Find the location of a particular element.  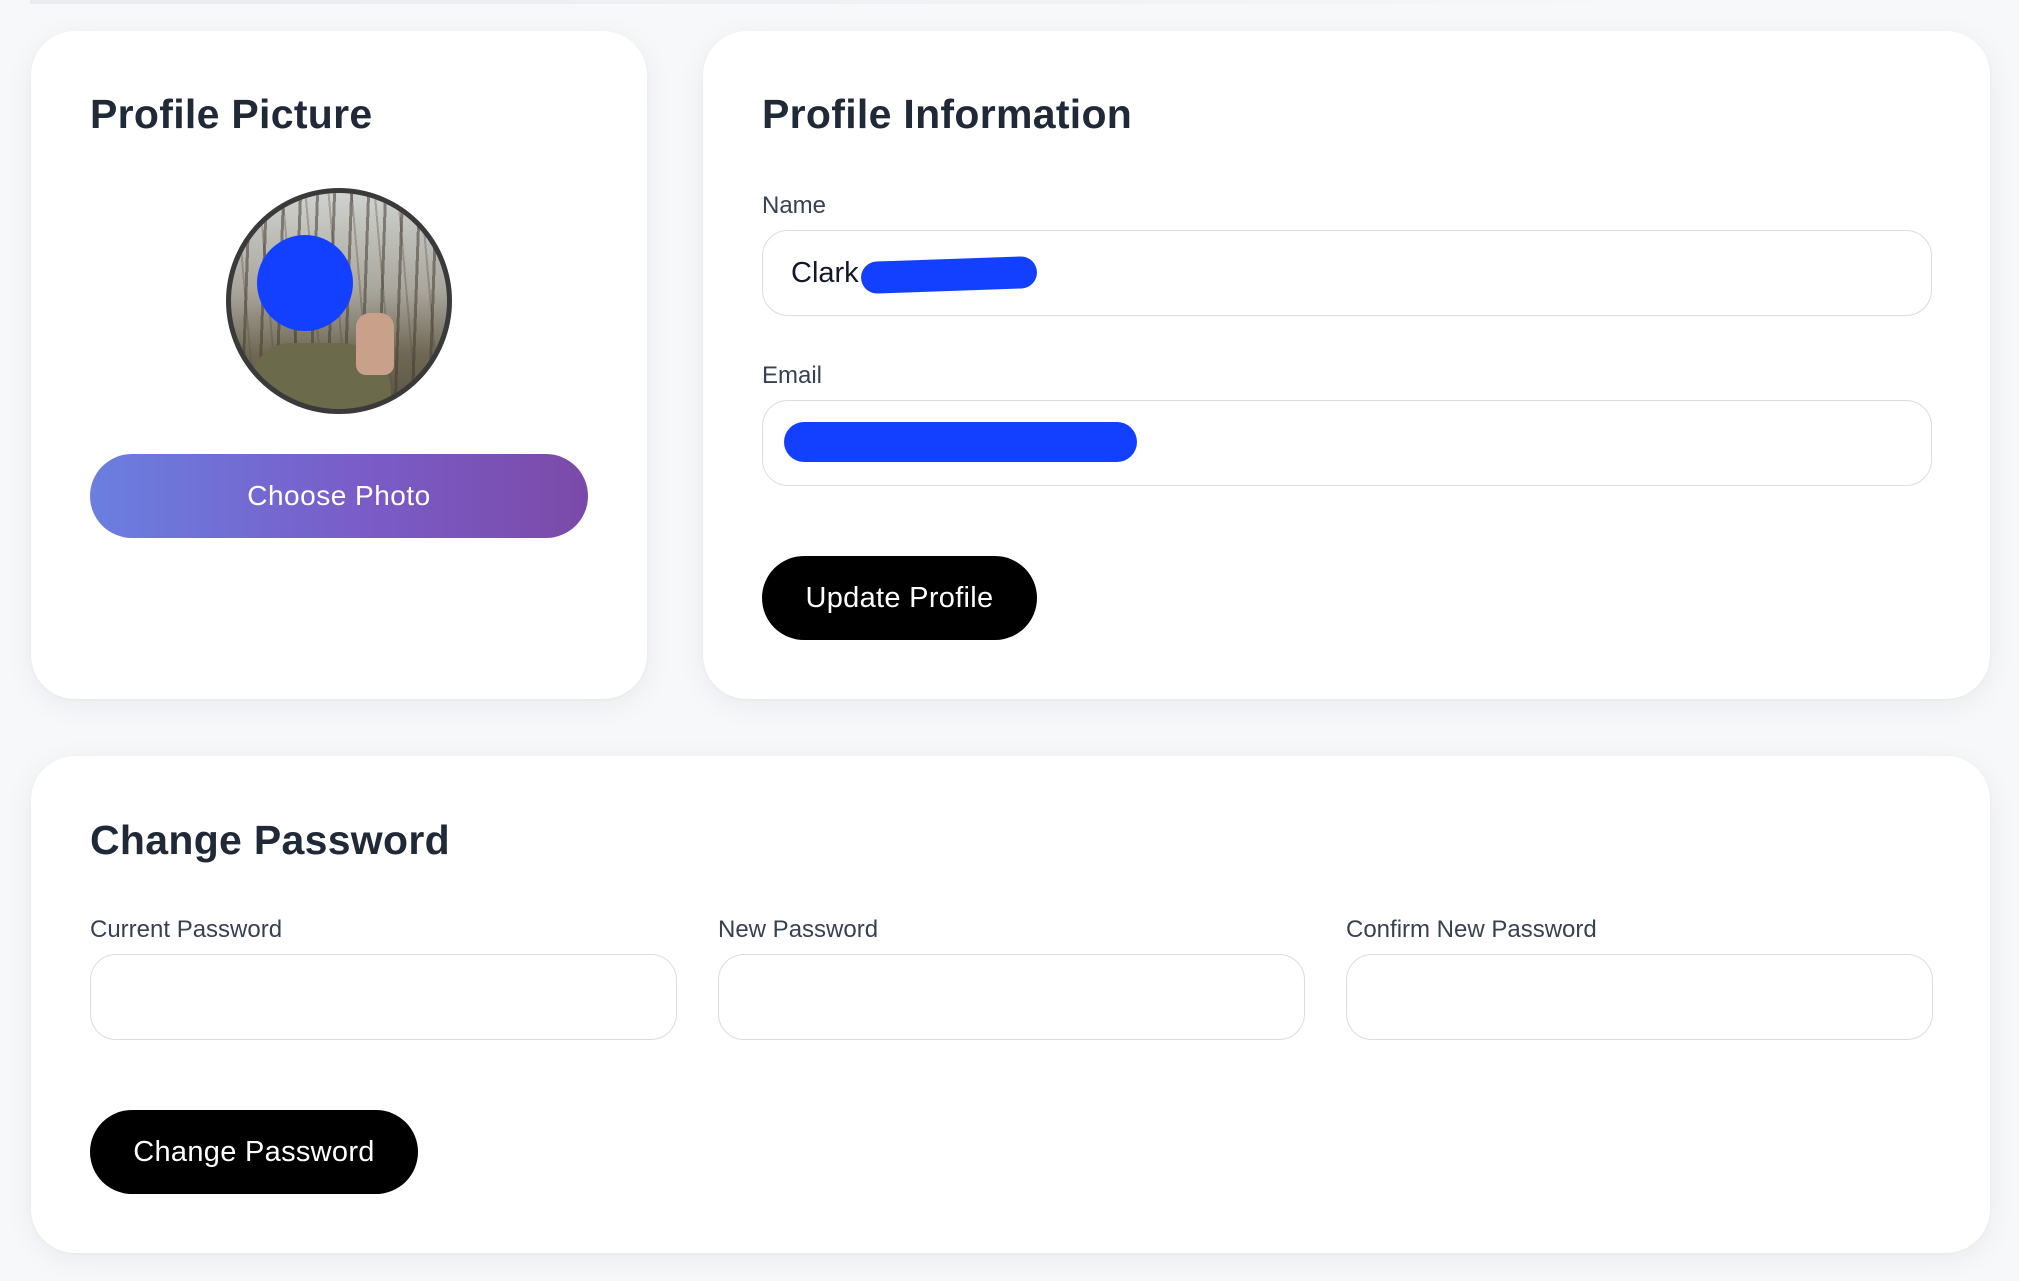

page-top-divider is located at coordinates (840, 2).